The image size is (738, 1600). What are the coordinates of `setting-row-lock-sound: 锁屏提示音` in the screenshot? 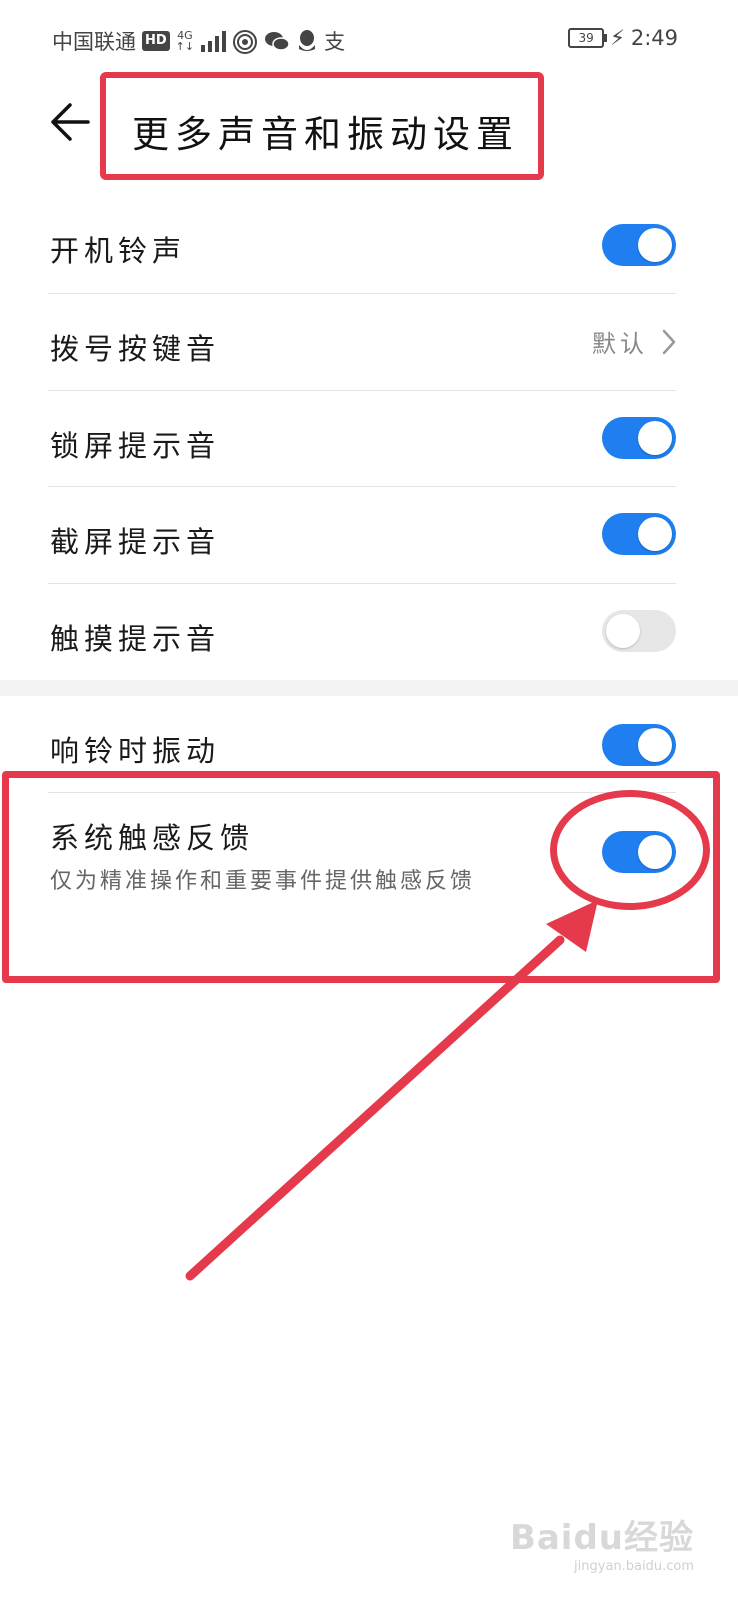 It's located at (362, 439).